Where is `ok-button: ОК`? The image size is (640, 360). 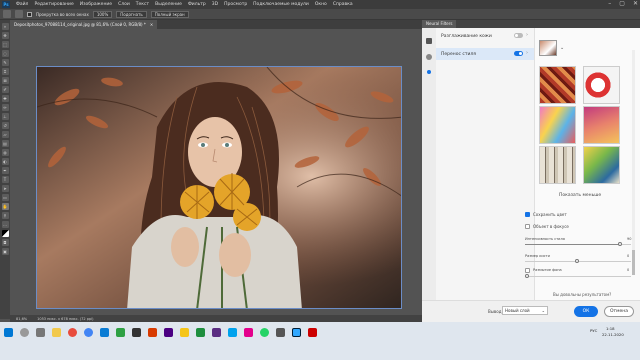
ok-button: ОК is located at coordinates (586, 311).